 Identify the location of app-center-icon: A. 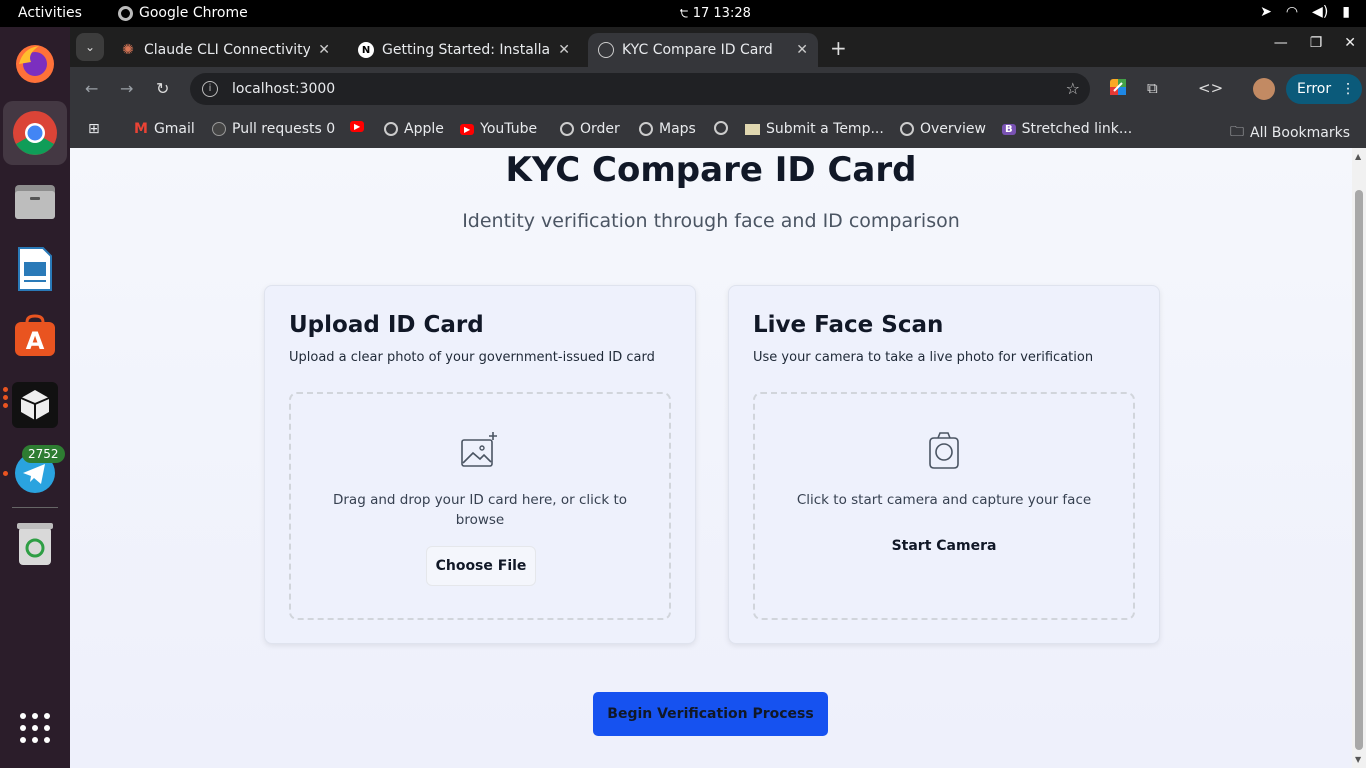
(35, 336).